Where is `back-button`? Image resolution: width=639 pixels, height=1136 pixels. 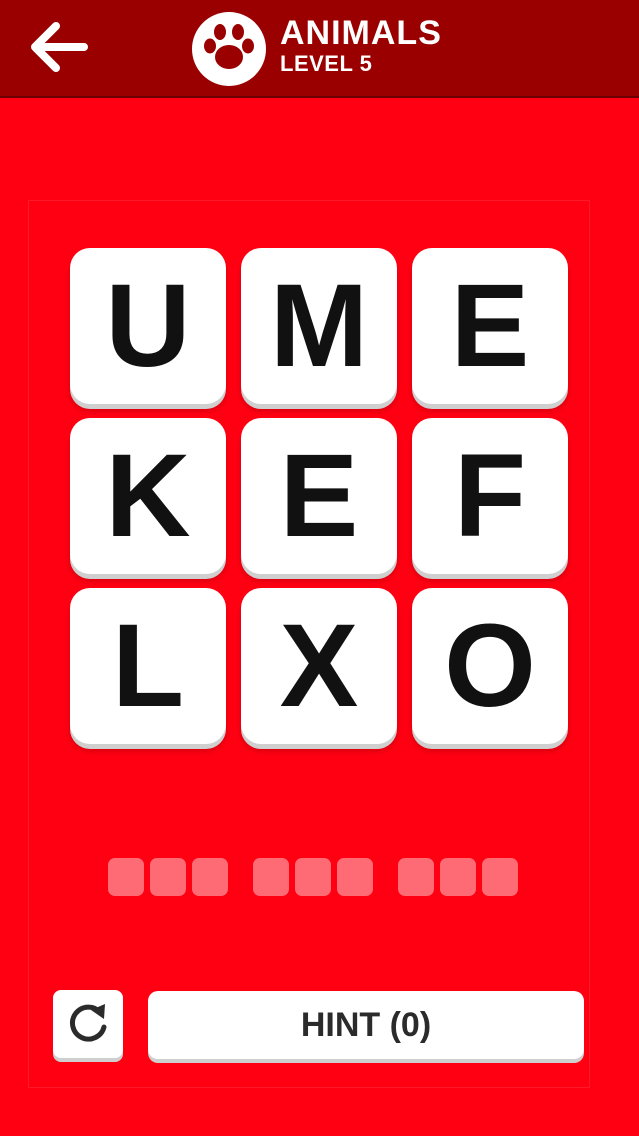 back-button is located at coordinates (59, 47).